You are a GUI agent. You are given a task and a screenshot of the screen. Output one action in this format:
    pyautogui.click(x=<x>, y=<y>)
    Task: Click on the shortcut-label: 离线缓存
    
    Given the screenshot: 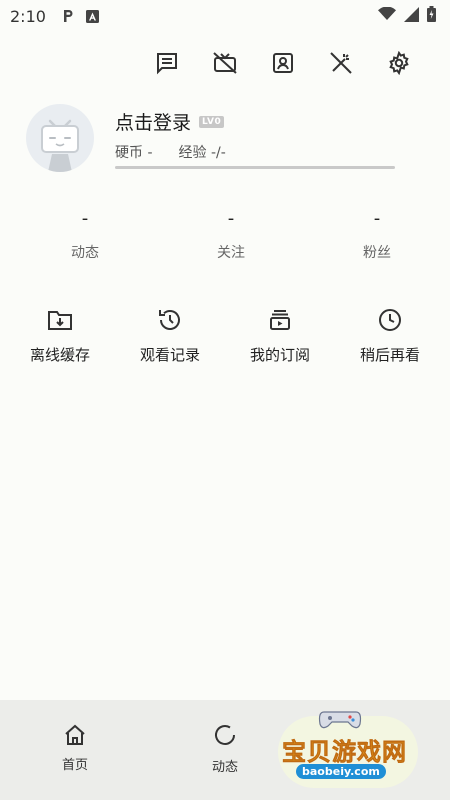 What is the action you would take?
    pyautogui.click(x=59, y=355)
    